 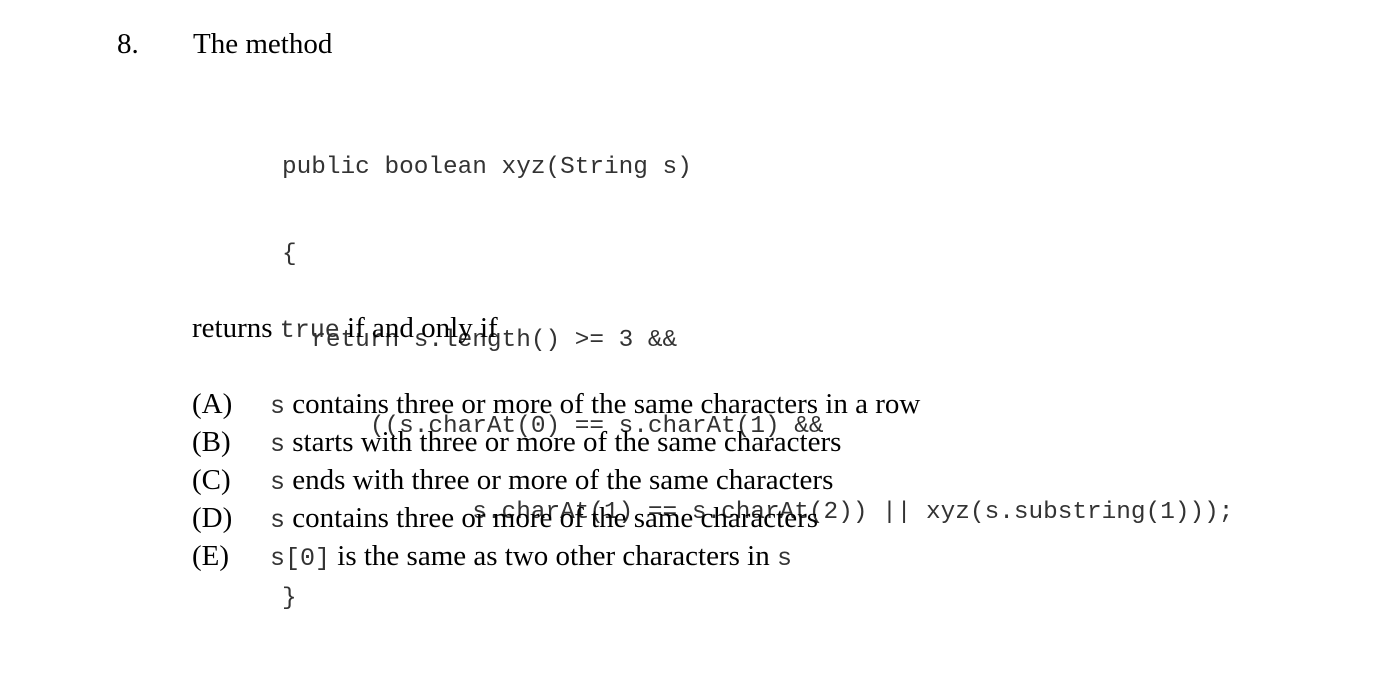 I want to click on question-stem: returns true if and only if, so click(x=345, y=329).